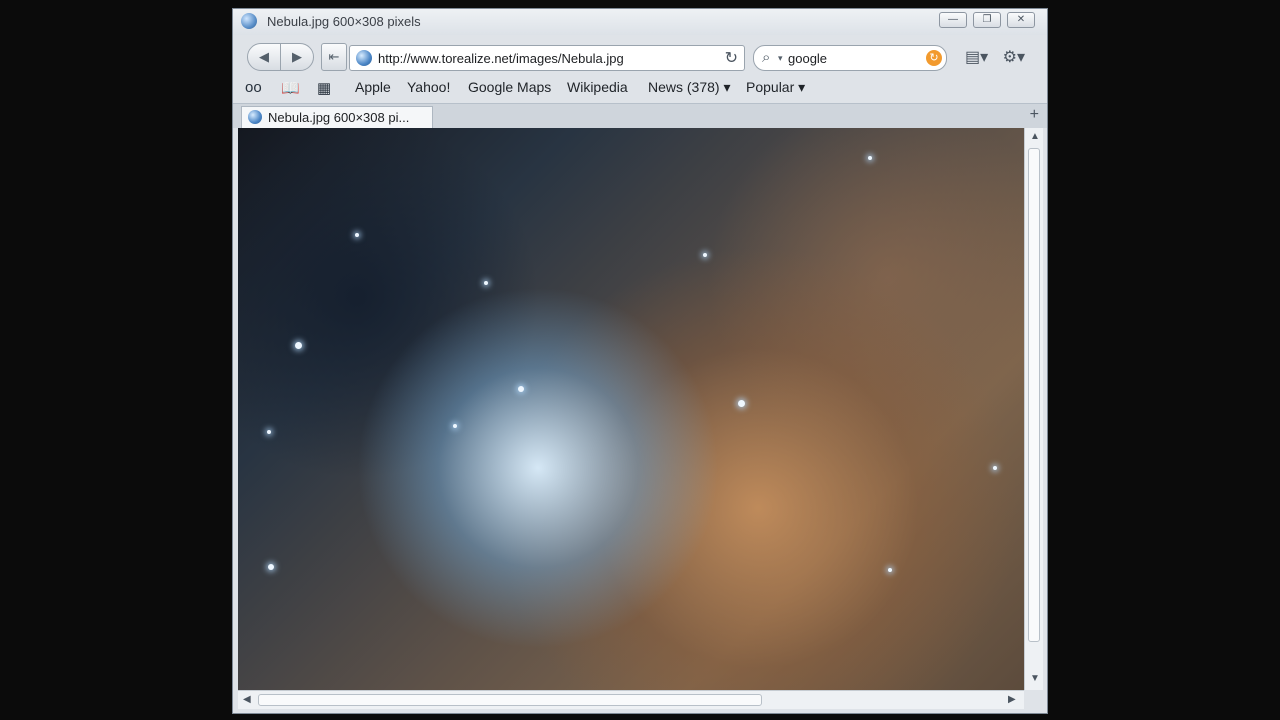 The height and width of the screenshot is (720, 1280). What do you see at coordinates (597, 87) in the screenshot?
I see `bookmark-wikipedia: Wikipedia` at bounding box center [597, 87].